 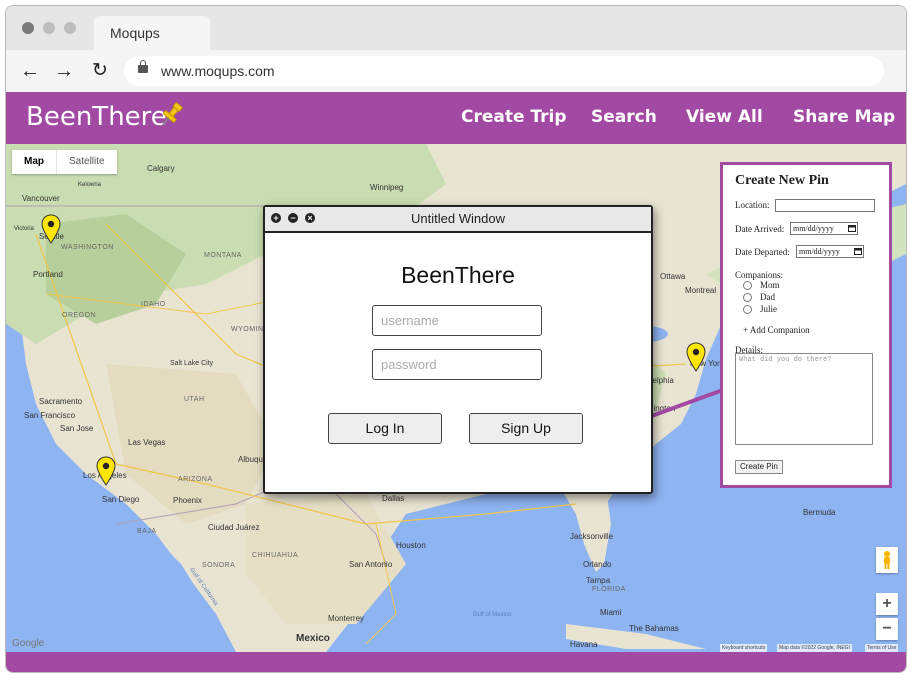 I want to click on companion-label-mom: Mom, so click(x=770, y=285).